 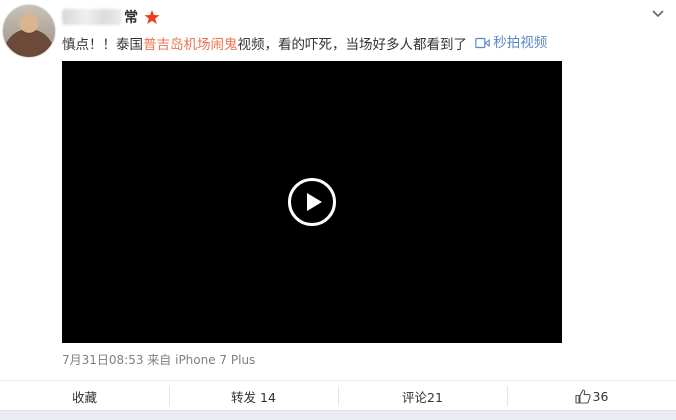 What do you see at coordinates (29, 31) in the screenshot?
I see `avatar` at bounding box center [29, 31].